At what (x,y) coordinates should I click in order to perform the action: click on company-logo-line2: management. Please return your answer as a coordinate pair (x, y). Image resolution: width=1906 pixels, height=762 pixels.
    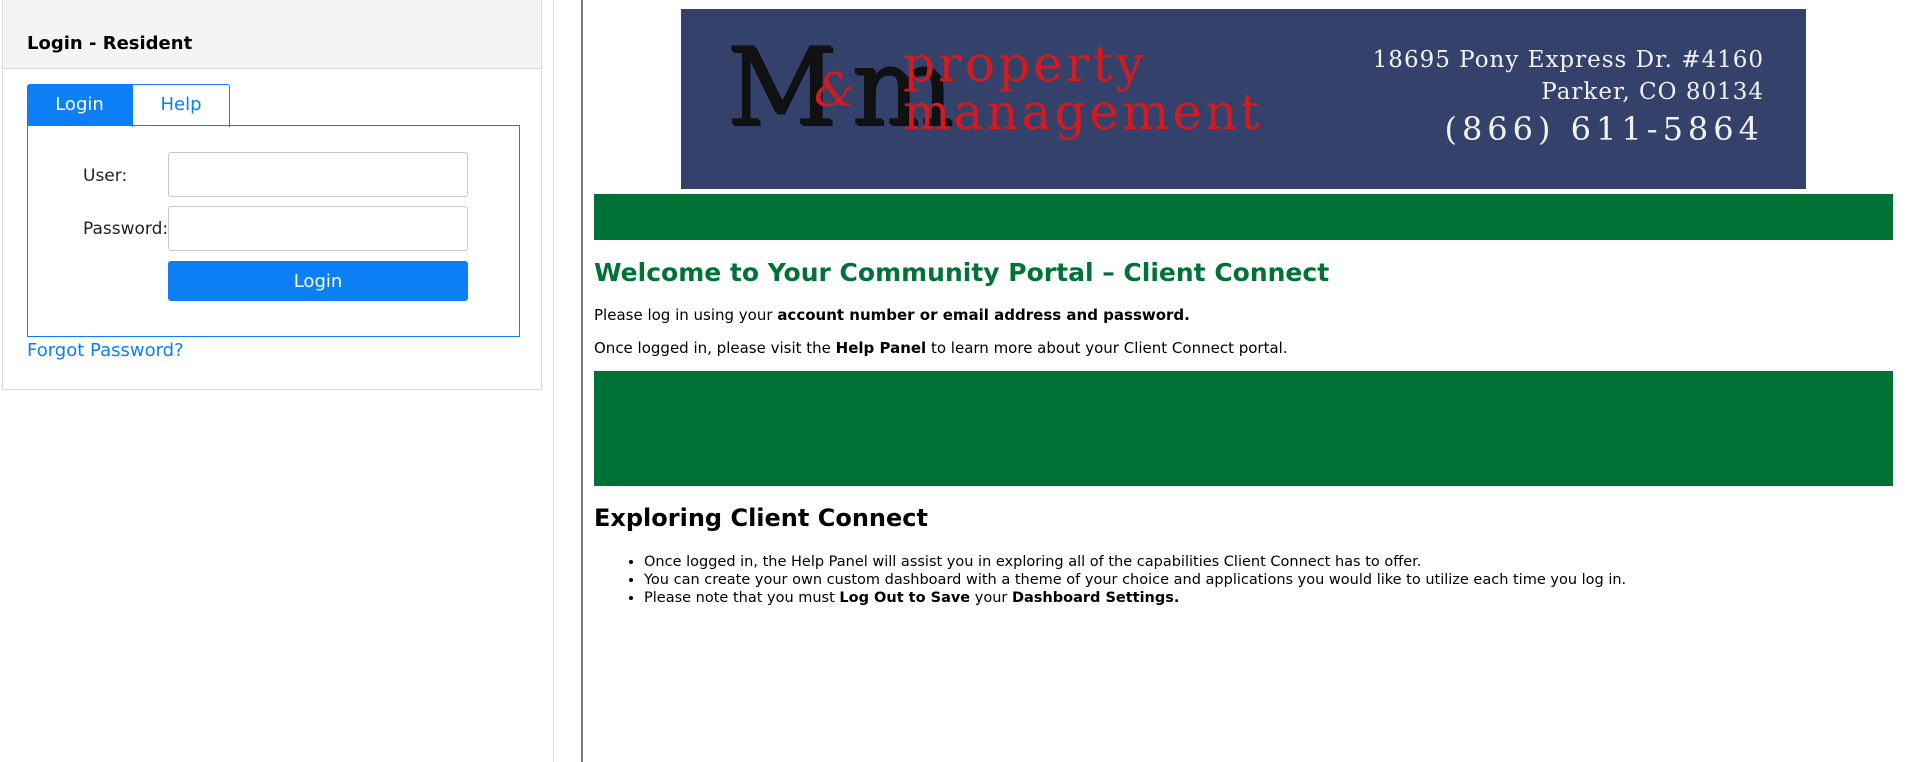
    Looking at the image, I should click on (1083, 112).